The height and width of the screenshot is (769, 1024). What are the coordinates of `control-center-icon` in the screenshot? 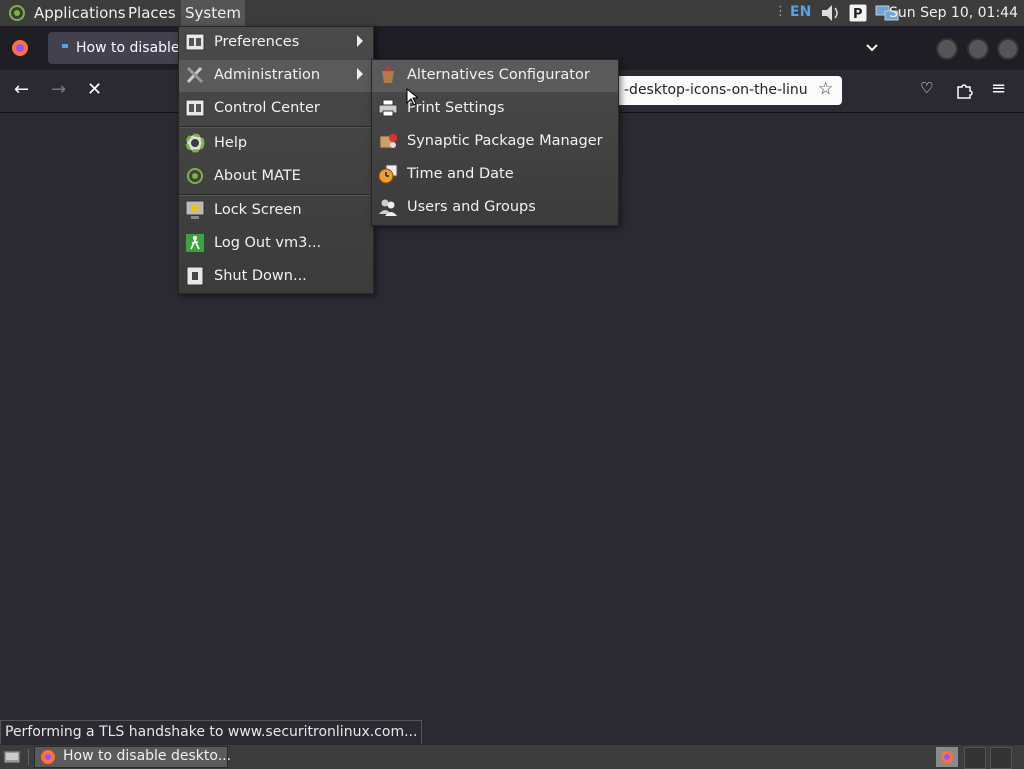 It's located at (195, 108).